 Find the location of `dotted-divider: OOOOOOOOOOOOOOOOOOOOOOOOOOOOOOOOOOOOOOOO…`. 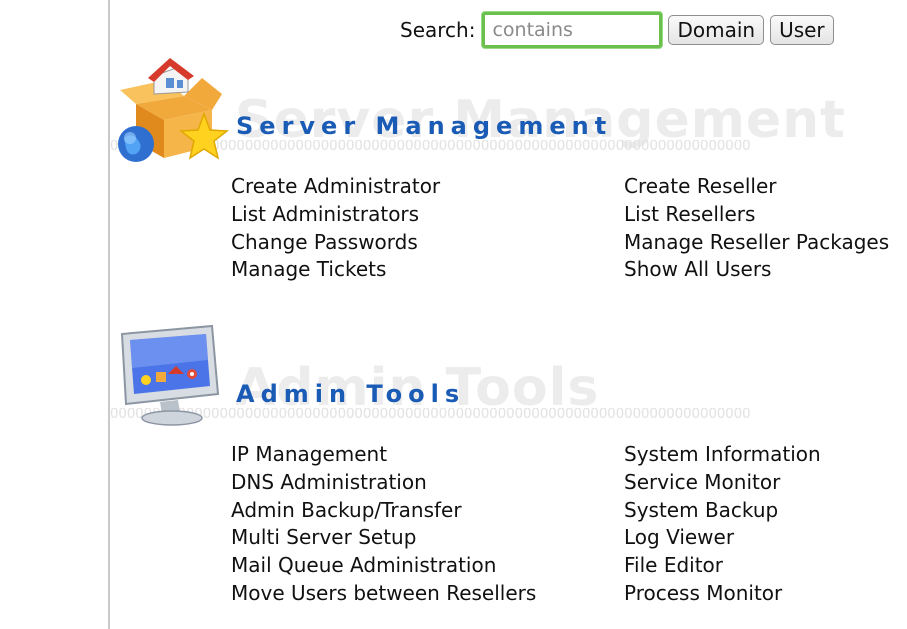

dotted-divider: OOOOOOOOOOOOOOOOOOOOOOOOOOOOOOOOOOOOOOOO… is located at coordinates (430, 414).